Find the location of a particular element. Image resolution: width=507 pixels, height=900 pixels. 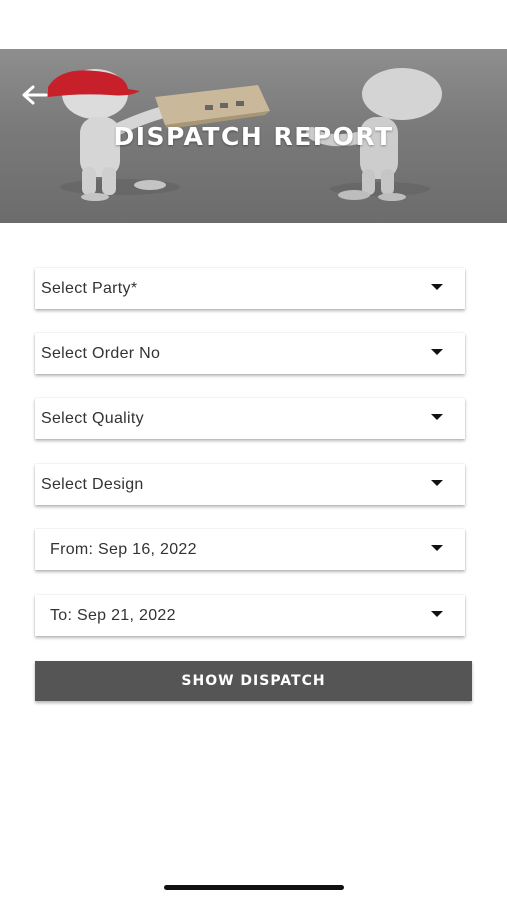

order-no-dropdown: Select Order No is located at coordinates (250, 353).